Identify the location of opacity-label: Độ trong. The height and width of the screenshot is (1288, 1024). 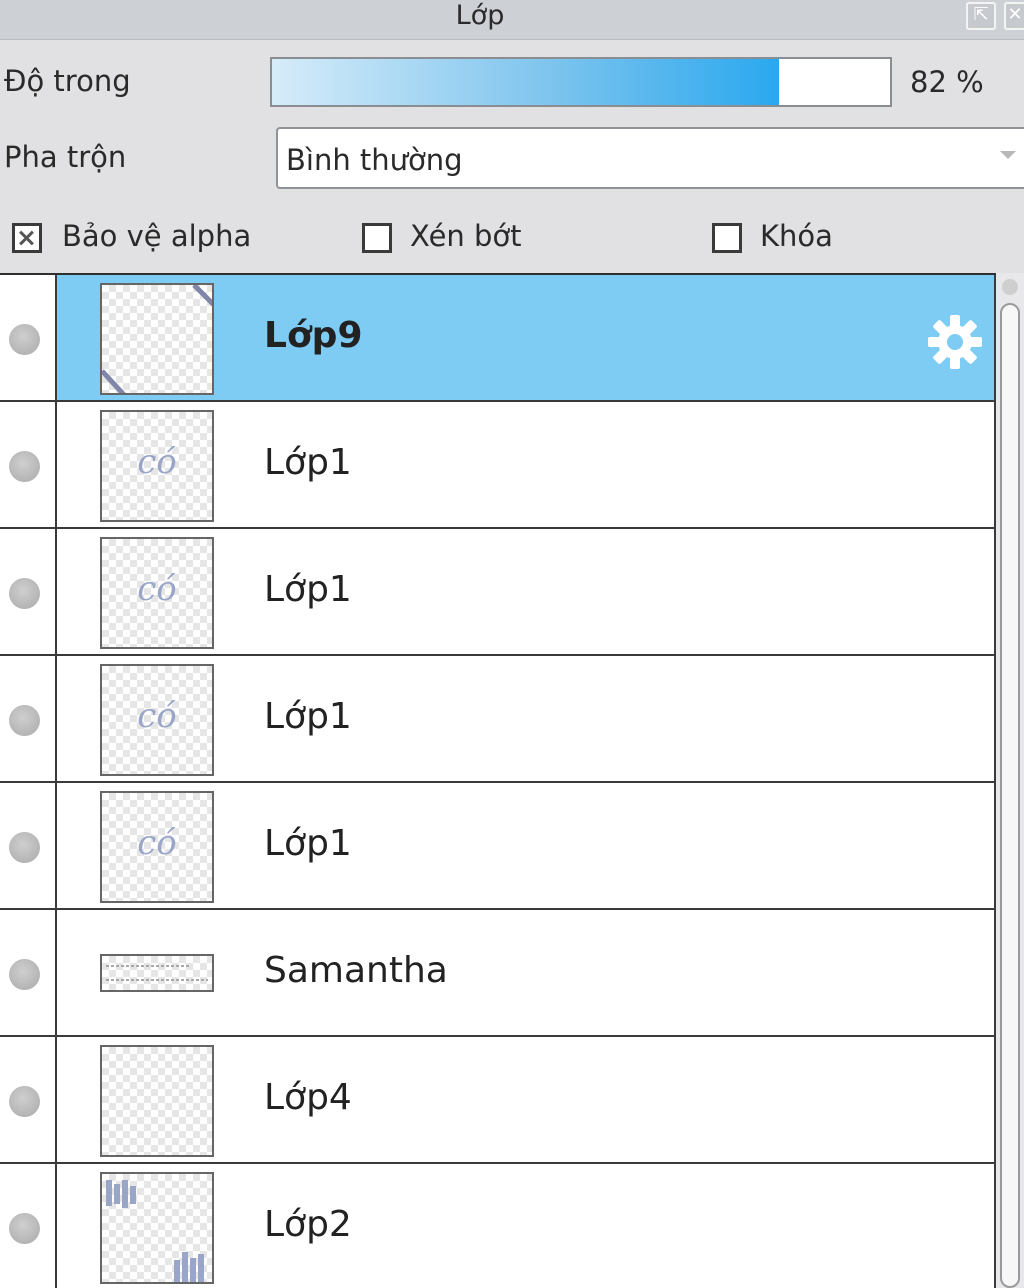
(67, 81).